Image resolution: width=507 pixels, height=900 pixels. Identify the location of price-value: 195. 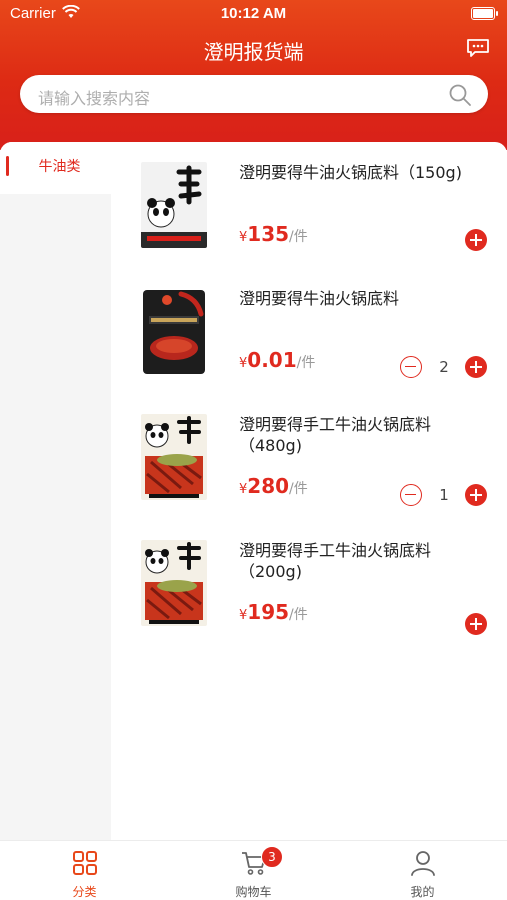
(268, 612).